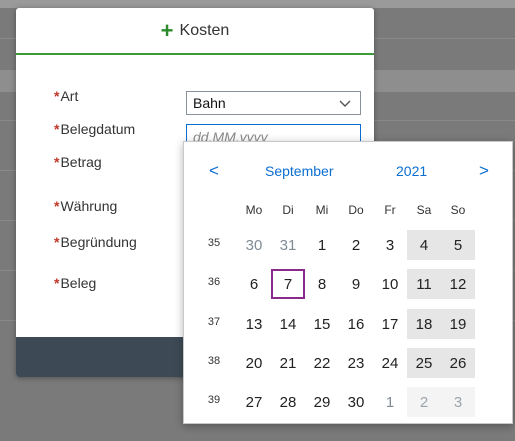 The height and width of the screenshot is (441, 515). What do you see at coordinates (390, 363) in the screenshot?
I see `day-cell: 24` at bounding box center [390, 363].